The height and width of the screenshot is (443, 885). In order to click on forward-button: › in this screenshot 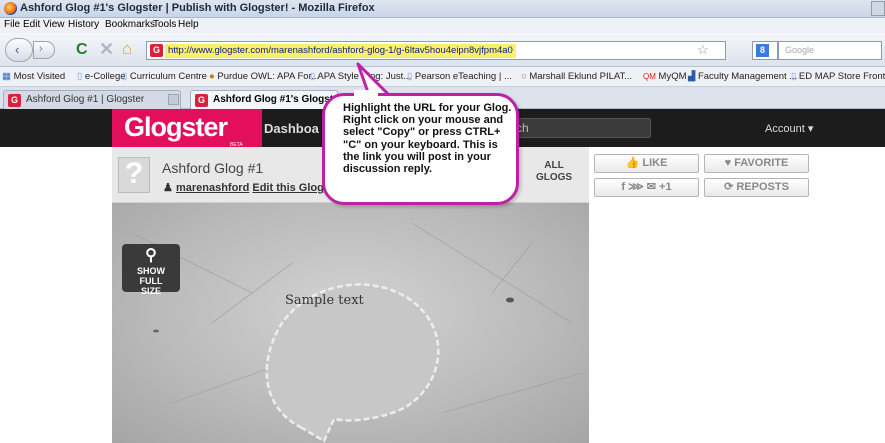, I will do `click(44, 50)`.